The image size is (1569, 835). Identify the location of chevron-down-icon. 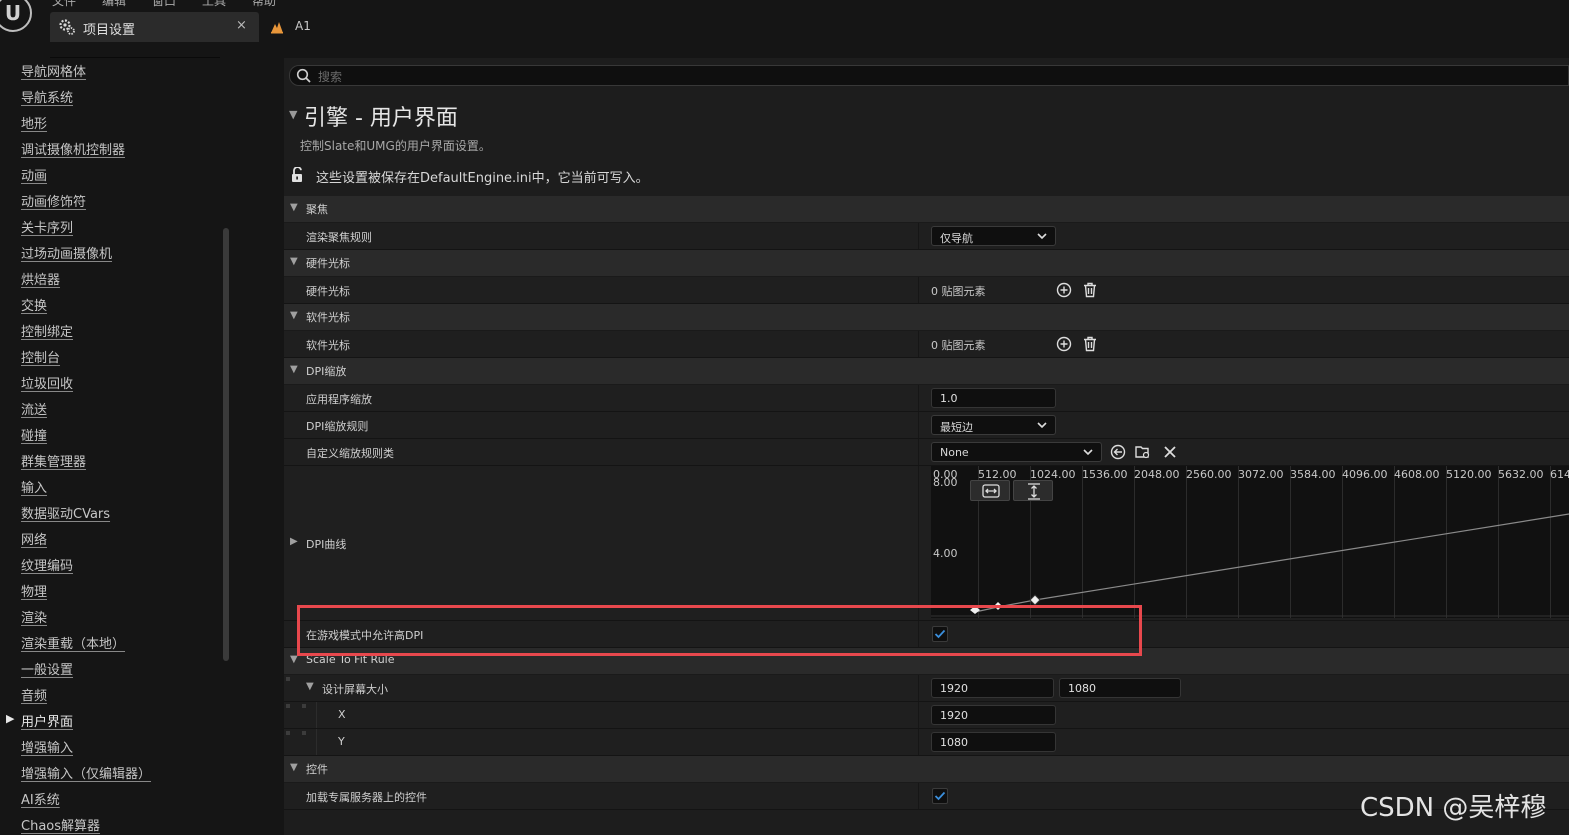
(1042, 425).